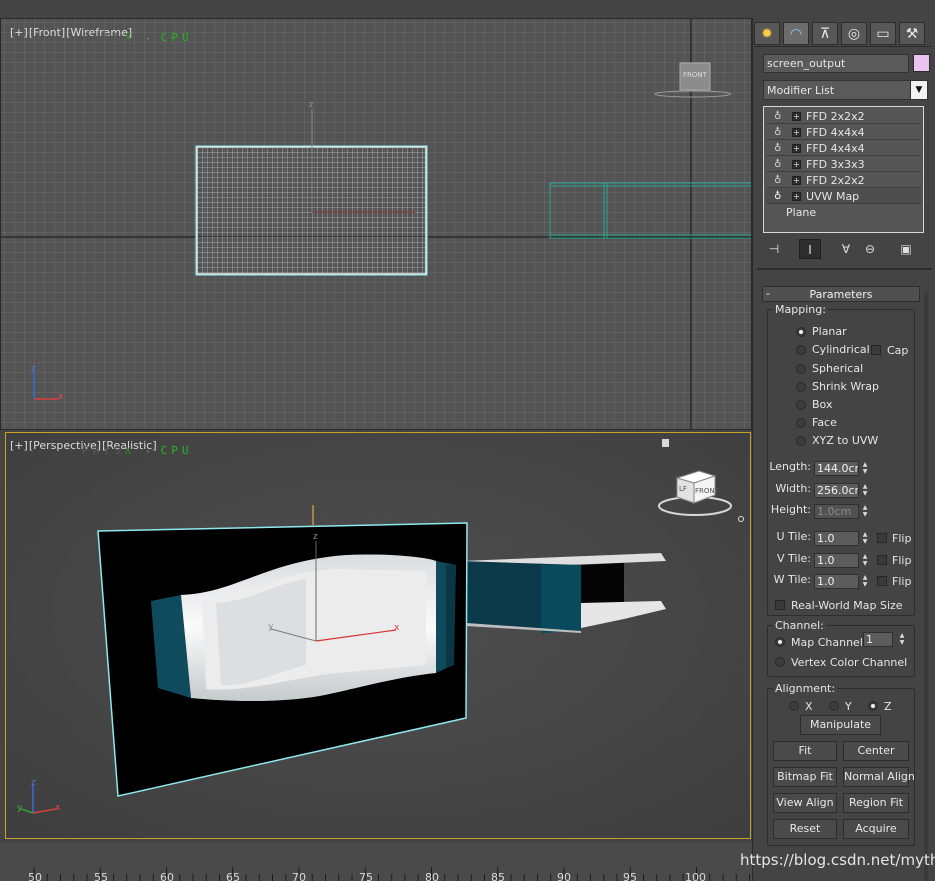 This screenshot has width=935, height=881. What do you see at coordinates (845, 90) in the screenshot?
I see `modifier-list-dropdown: Modifier List ▼` at bounding box center [845, 90].